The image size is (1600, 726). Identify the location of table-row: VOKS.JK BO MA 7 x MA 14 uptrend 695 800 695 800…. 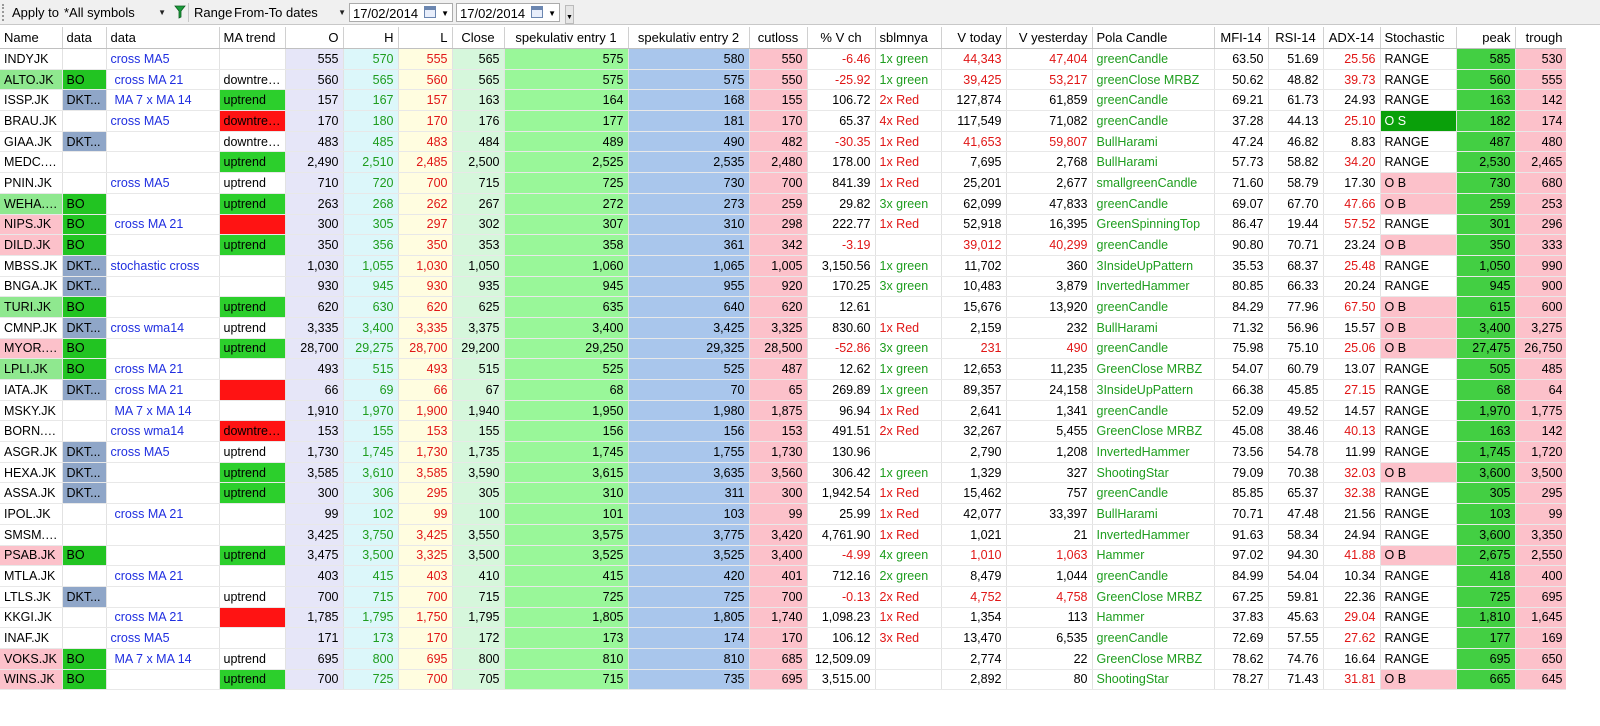
(784, 659).